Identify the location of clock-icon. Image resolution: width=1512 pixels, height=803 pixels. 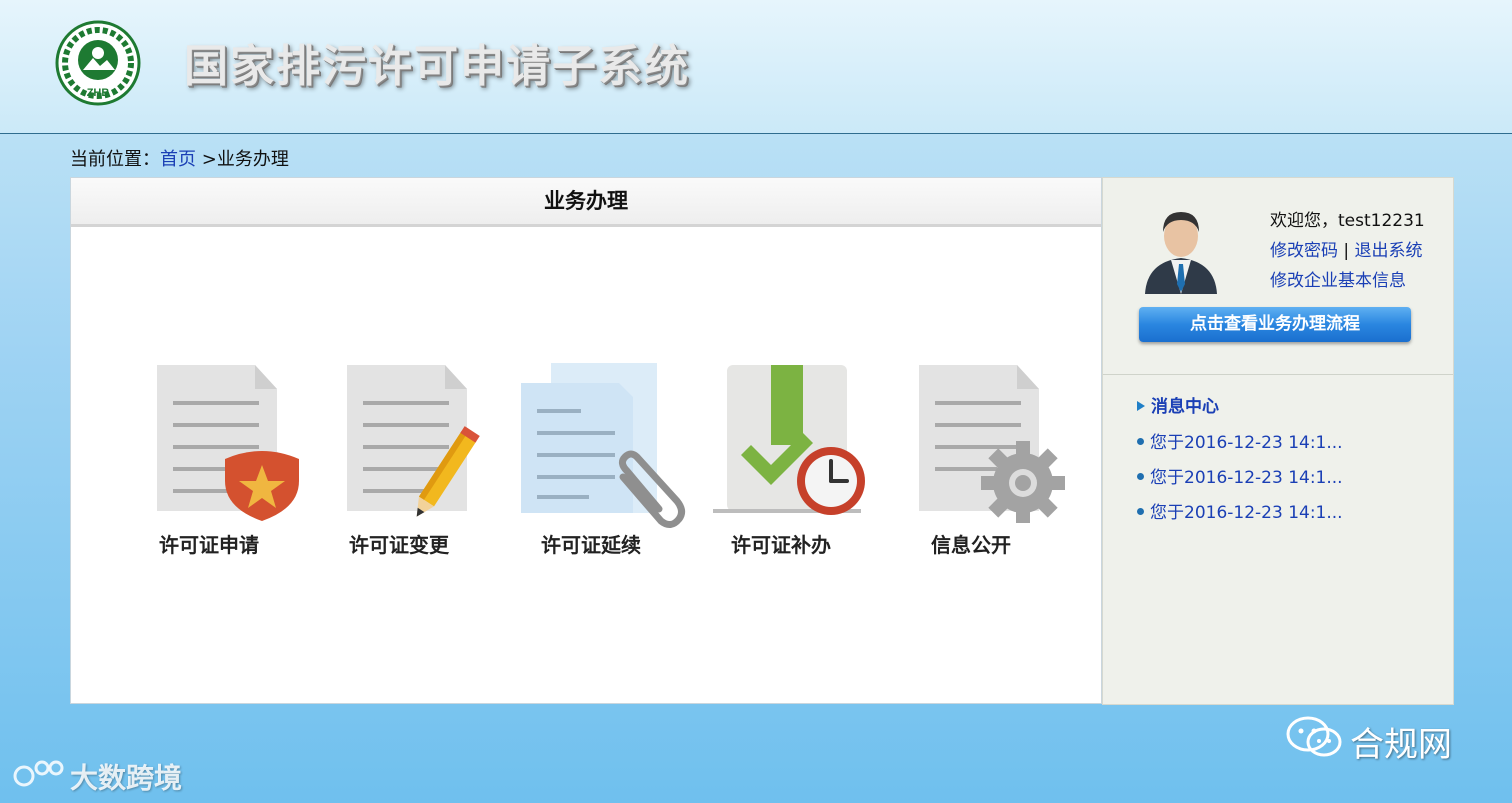
(789, 440).